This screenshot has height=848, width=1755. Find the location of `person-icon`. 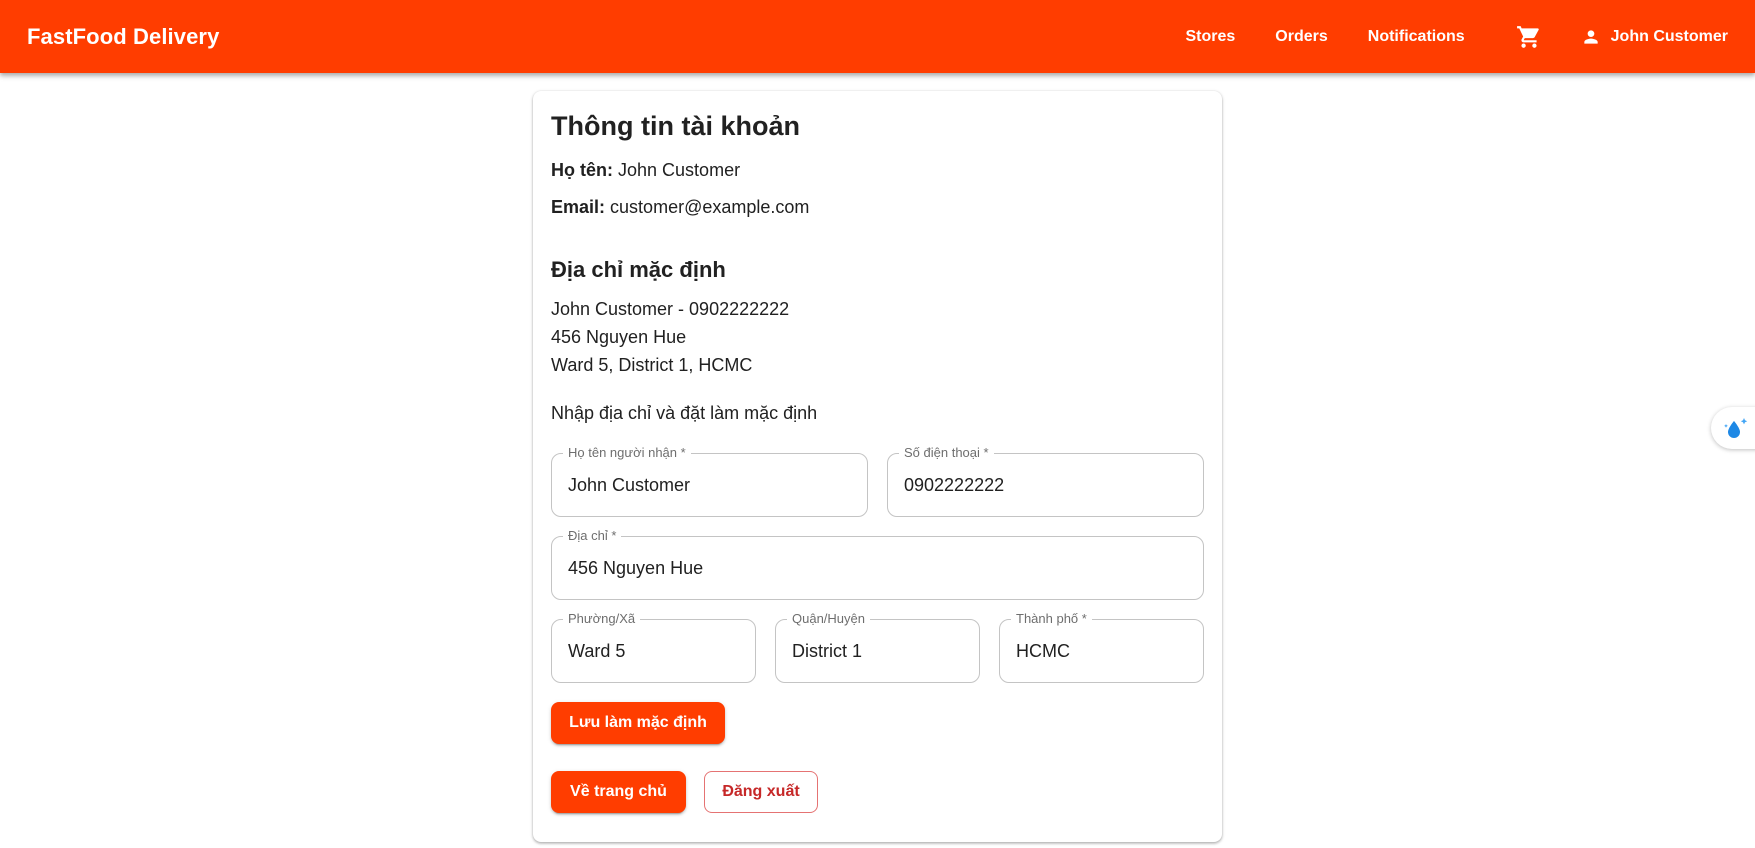

person-icon is located at coordinates (1590, 36).